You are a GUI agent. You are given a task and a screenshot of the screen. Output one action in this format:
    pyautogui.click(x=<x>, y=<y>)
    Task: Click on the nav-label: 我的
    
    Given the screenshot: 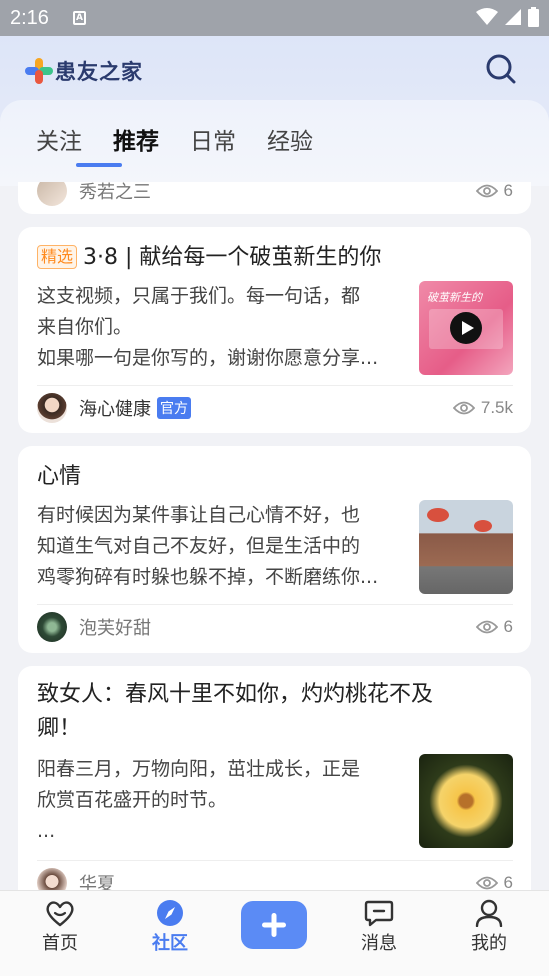 What is the action you would take?
    pyautogui.click(x=489, y=943)
    